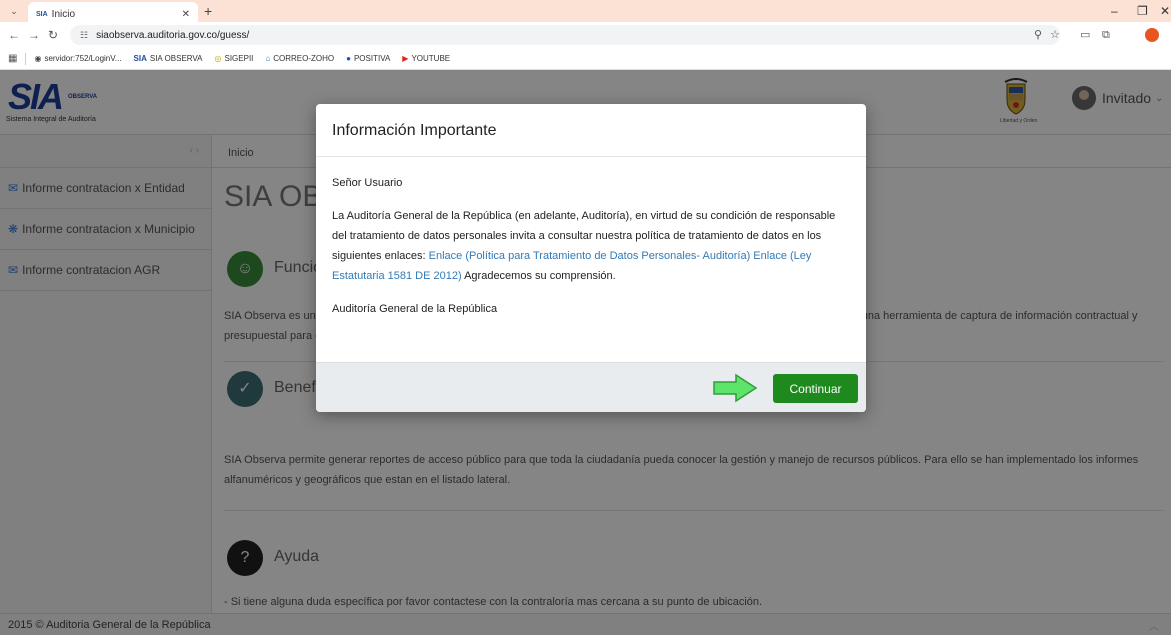 This screenshot has height=635, width=1171. What do you see at coordinates (268, 58) in the screenshot?
I see `home-icon: ⌂` at bounding box center [268, 58].